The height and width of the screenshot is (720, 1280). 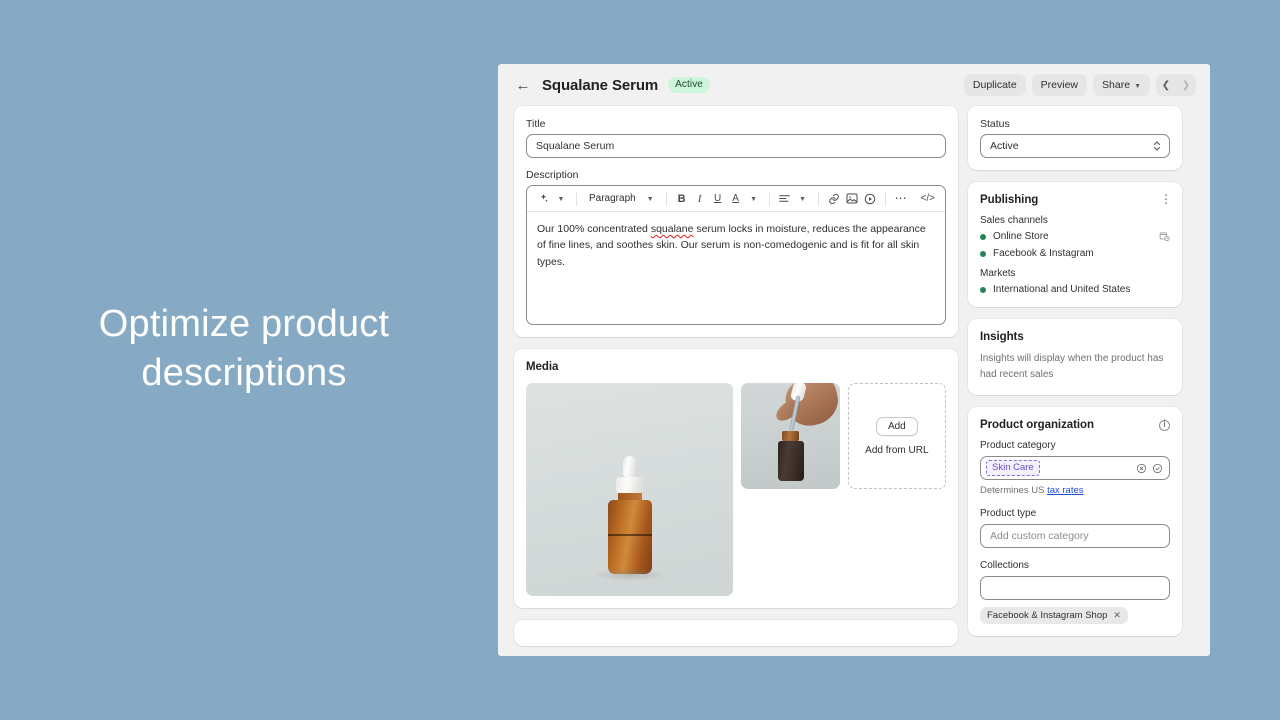 I want to click on duplicate-button: Duplicate, so click(x=994, y=85).